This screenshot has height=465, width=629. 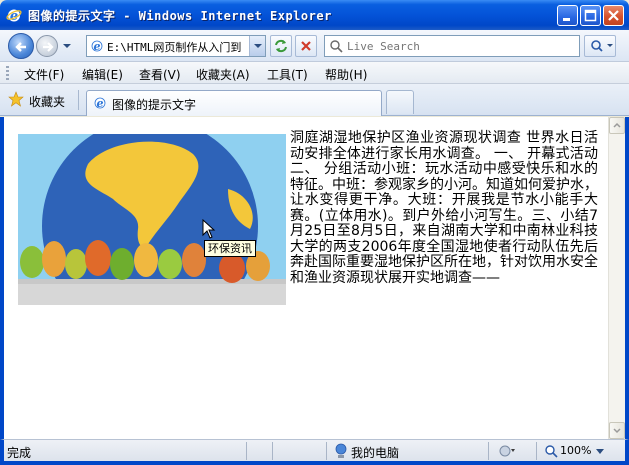 I want to click on refresh-icon, so click(x=281, y=46).